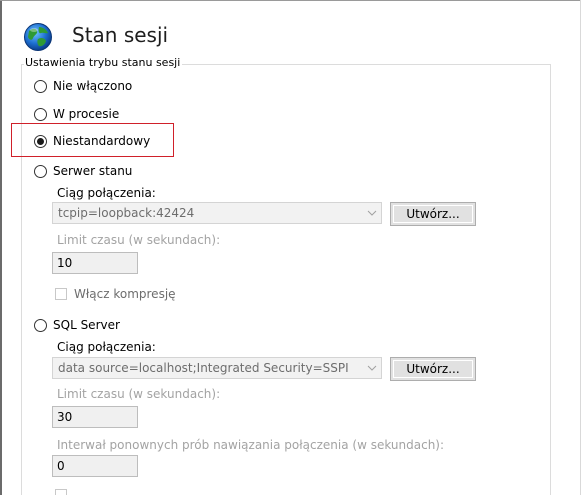 This screenshot has height=495, width=581. Describe the element at coordinates (95, 417) in the screenshot. I see `sql-timeout-input: 30` at that location.